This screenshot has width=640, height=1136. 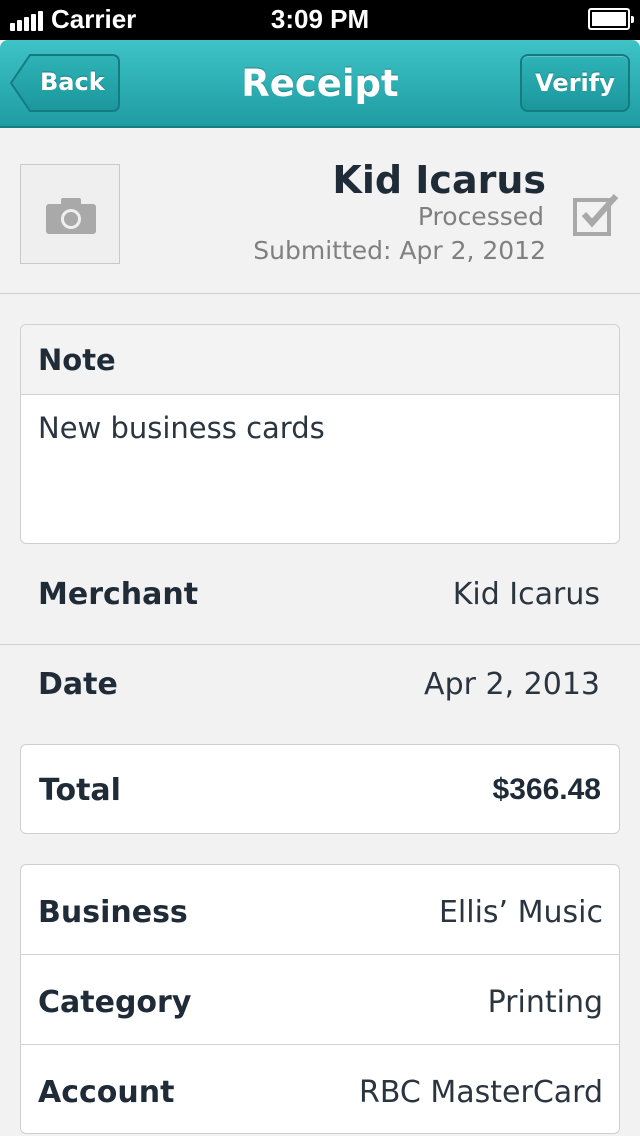 I want to click on battery-icon, so click(x=611, y=19).